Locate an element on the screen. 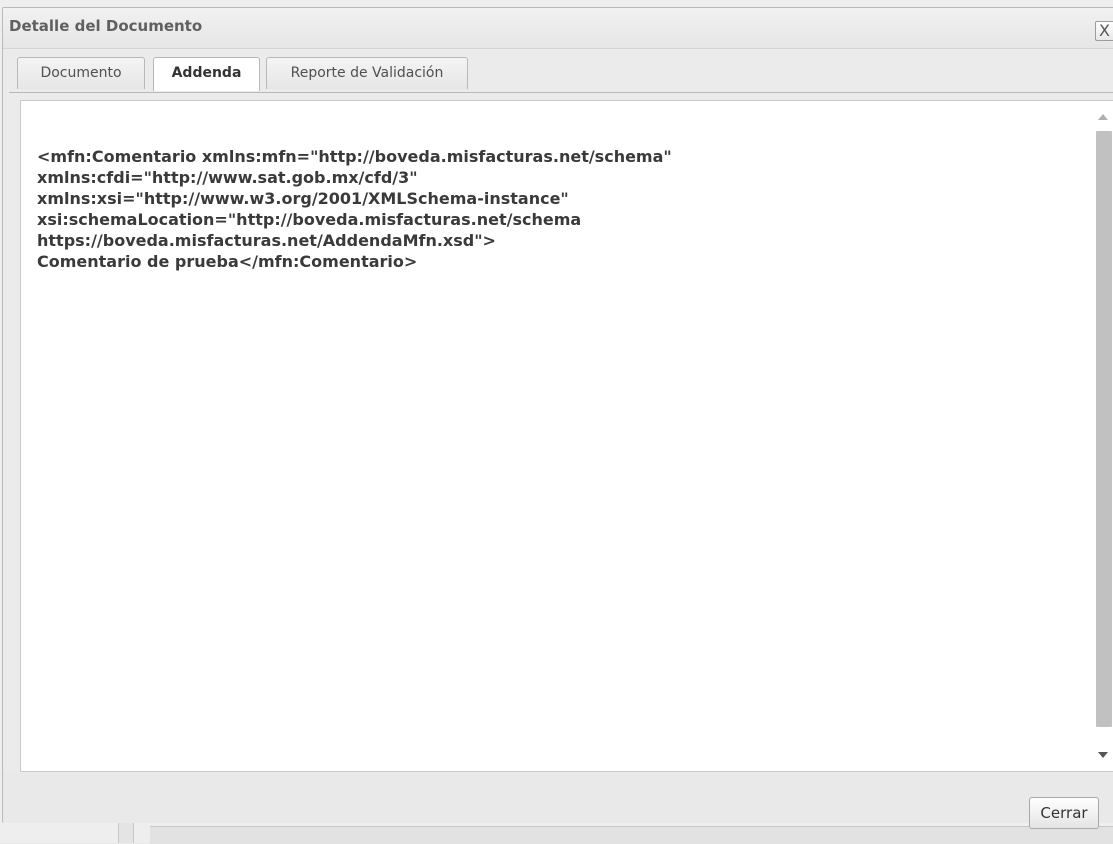 Image resolution: width=1113 pixels, height=844 pixels. scrollbar-thumb is located at coordinates (1104, 429).